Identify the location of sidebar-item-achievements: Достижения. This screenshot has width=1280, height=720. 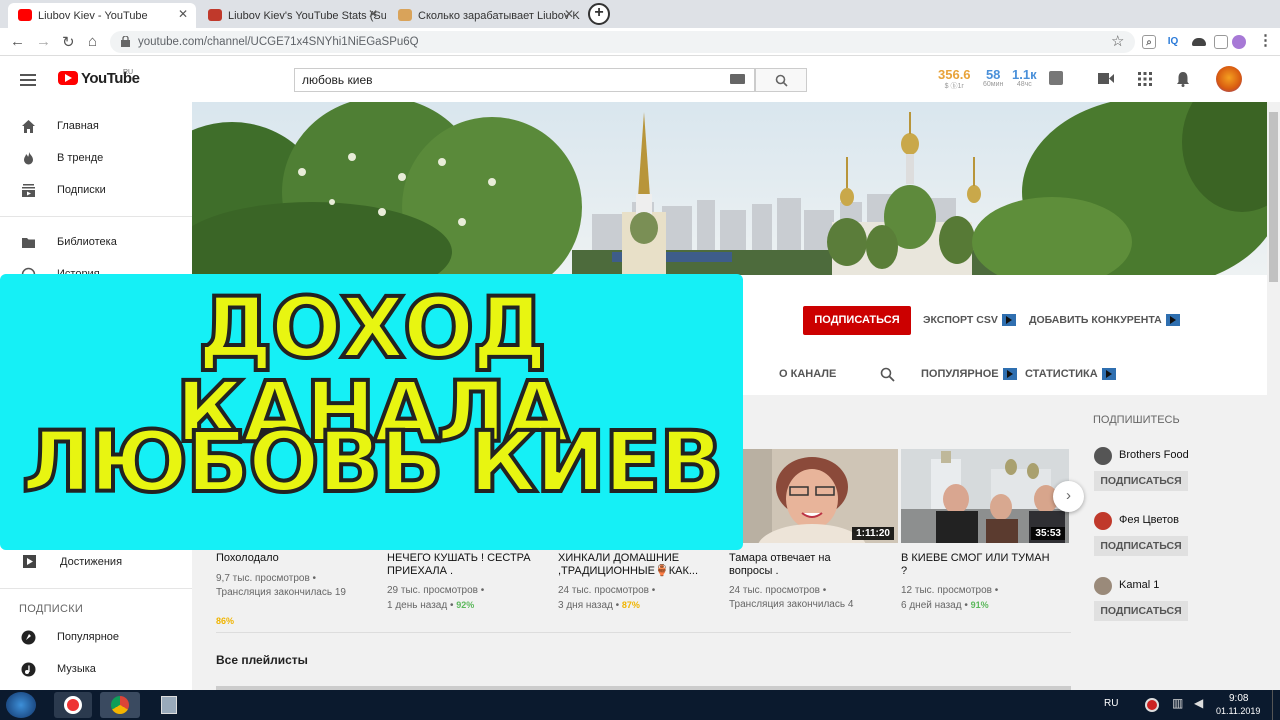
(96, 563).